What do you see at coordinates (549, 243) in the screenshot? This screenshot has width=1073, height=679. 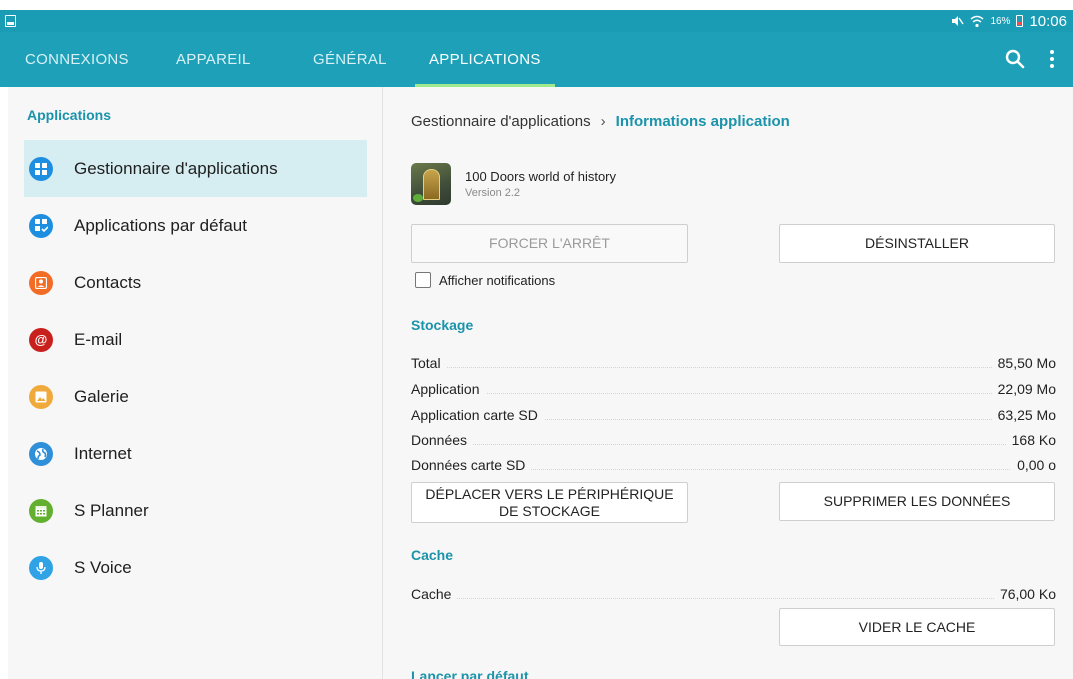 I see `force-stop-button: FORCER L'ARRÊT` at bounding box center [549, 243].